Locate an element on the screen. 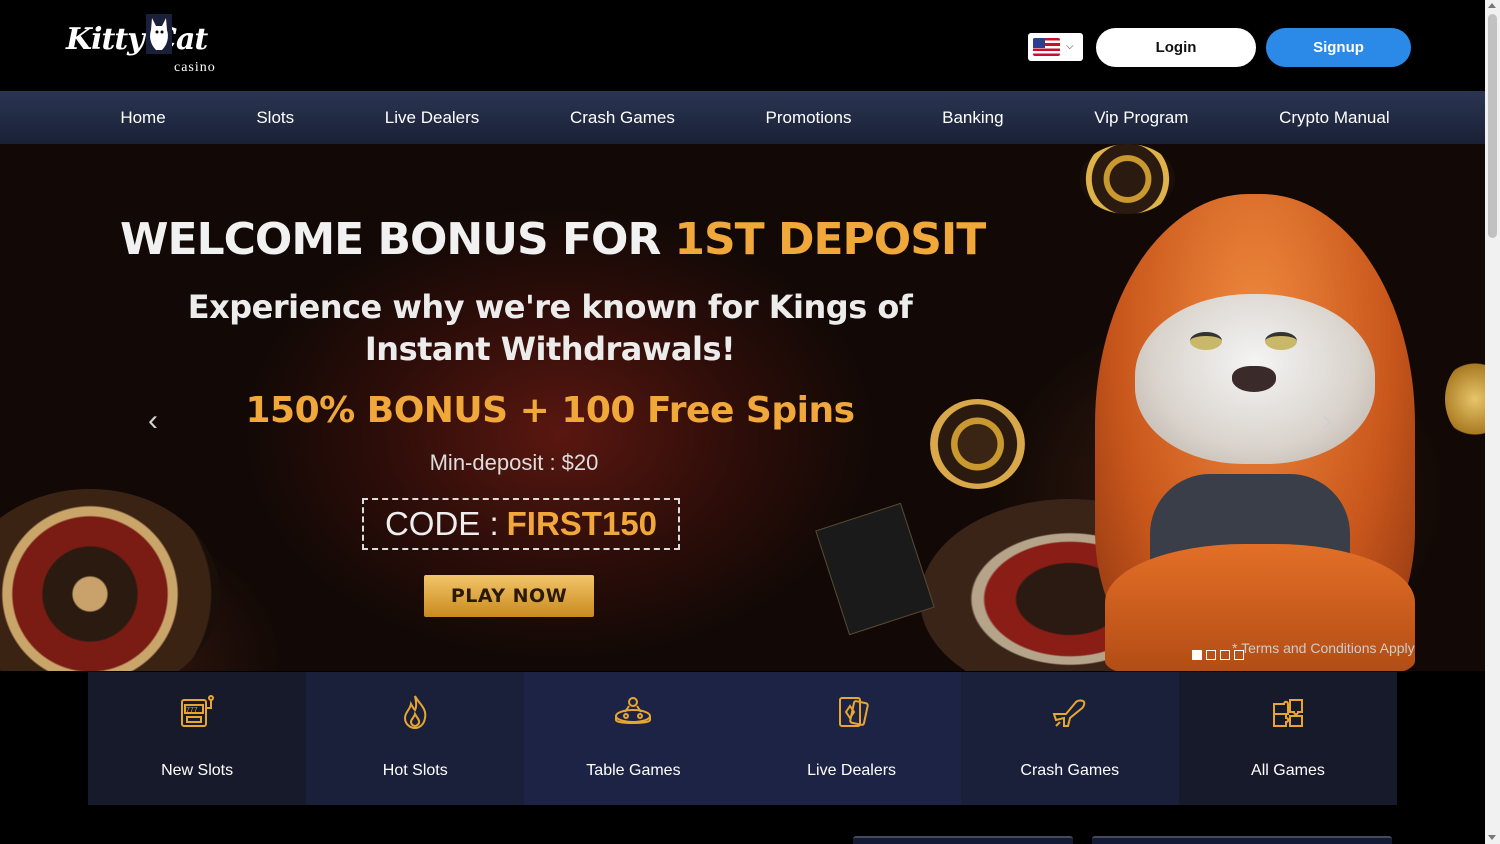  play-now-button: PLAY NOW is located at coordinates (509, 596).